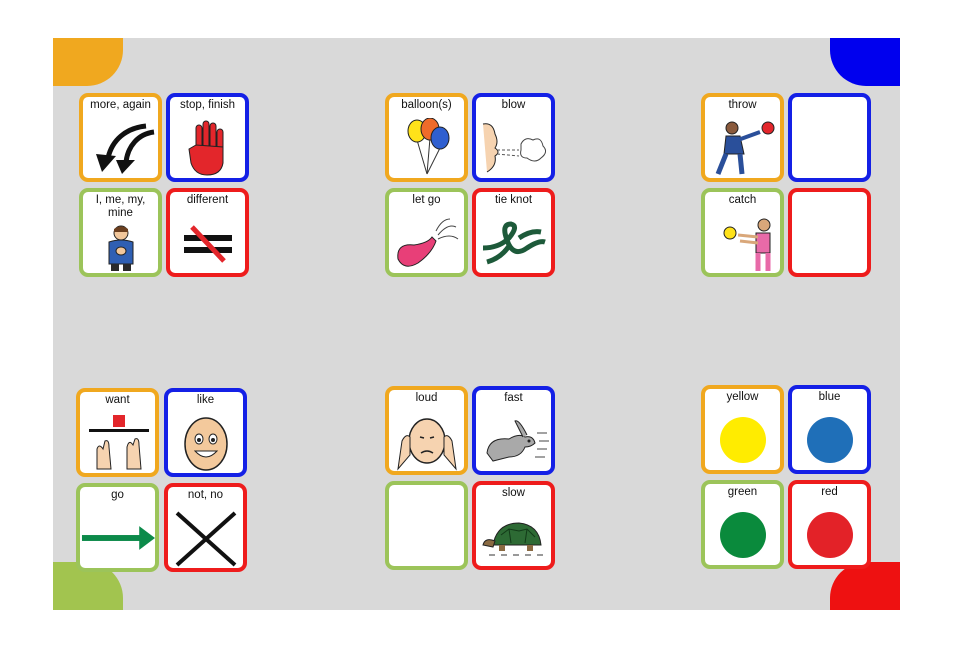 This screenshot has height=654, width=960. Describe the element at coordinates (120, 248) in the screenshot. I see `person-self-icon` at that location.